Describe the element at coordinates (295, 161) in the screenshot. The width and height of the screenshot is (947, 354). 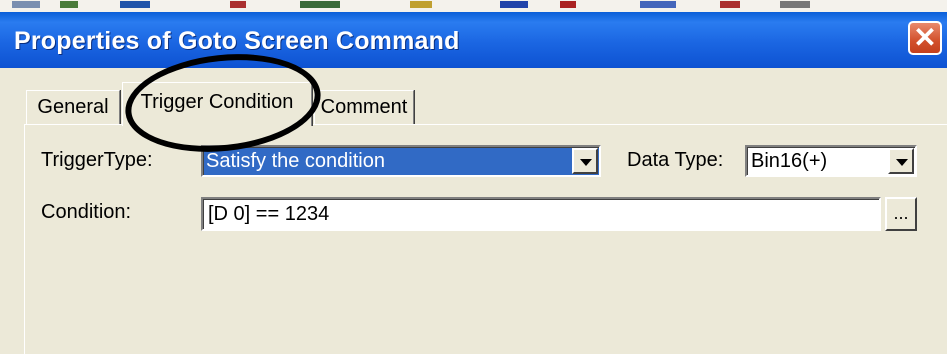
I see `trigger-type-value: Satisfy the condition` at that location.